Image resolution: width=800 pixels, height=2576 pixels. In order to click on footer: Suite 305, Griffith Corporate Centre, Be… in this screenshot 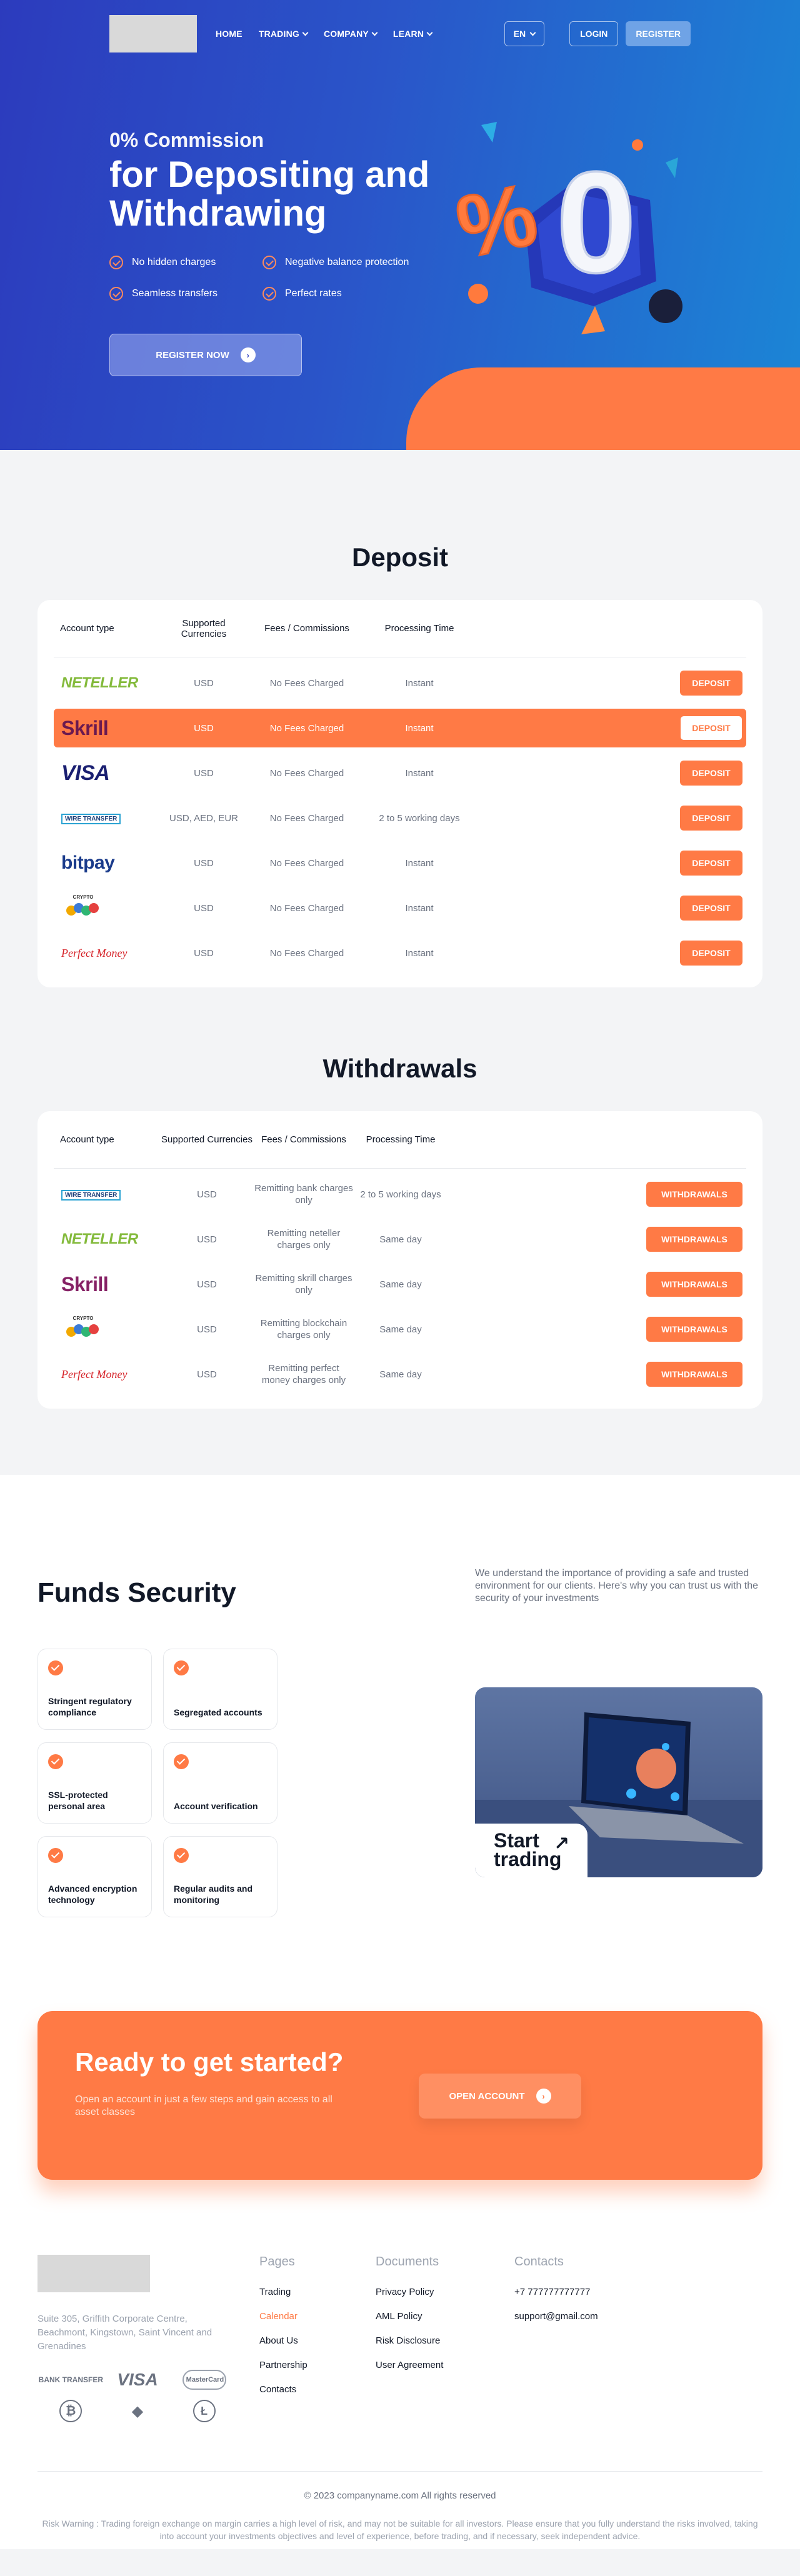, I will do `click(400, 2364)`.